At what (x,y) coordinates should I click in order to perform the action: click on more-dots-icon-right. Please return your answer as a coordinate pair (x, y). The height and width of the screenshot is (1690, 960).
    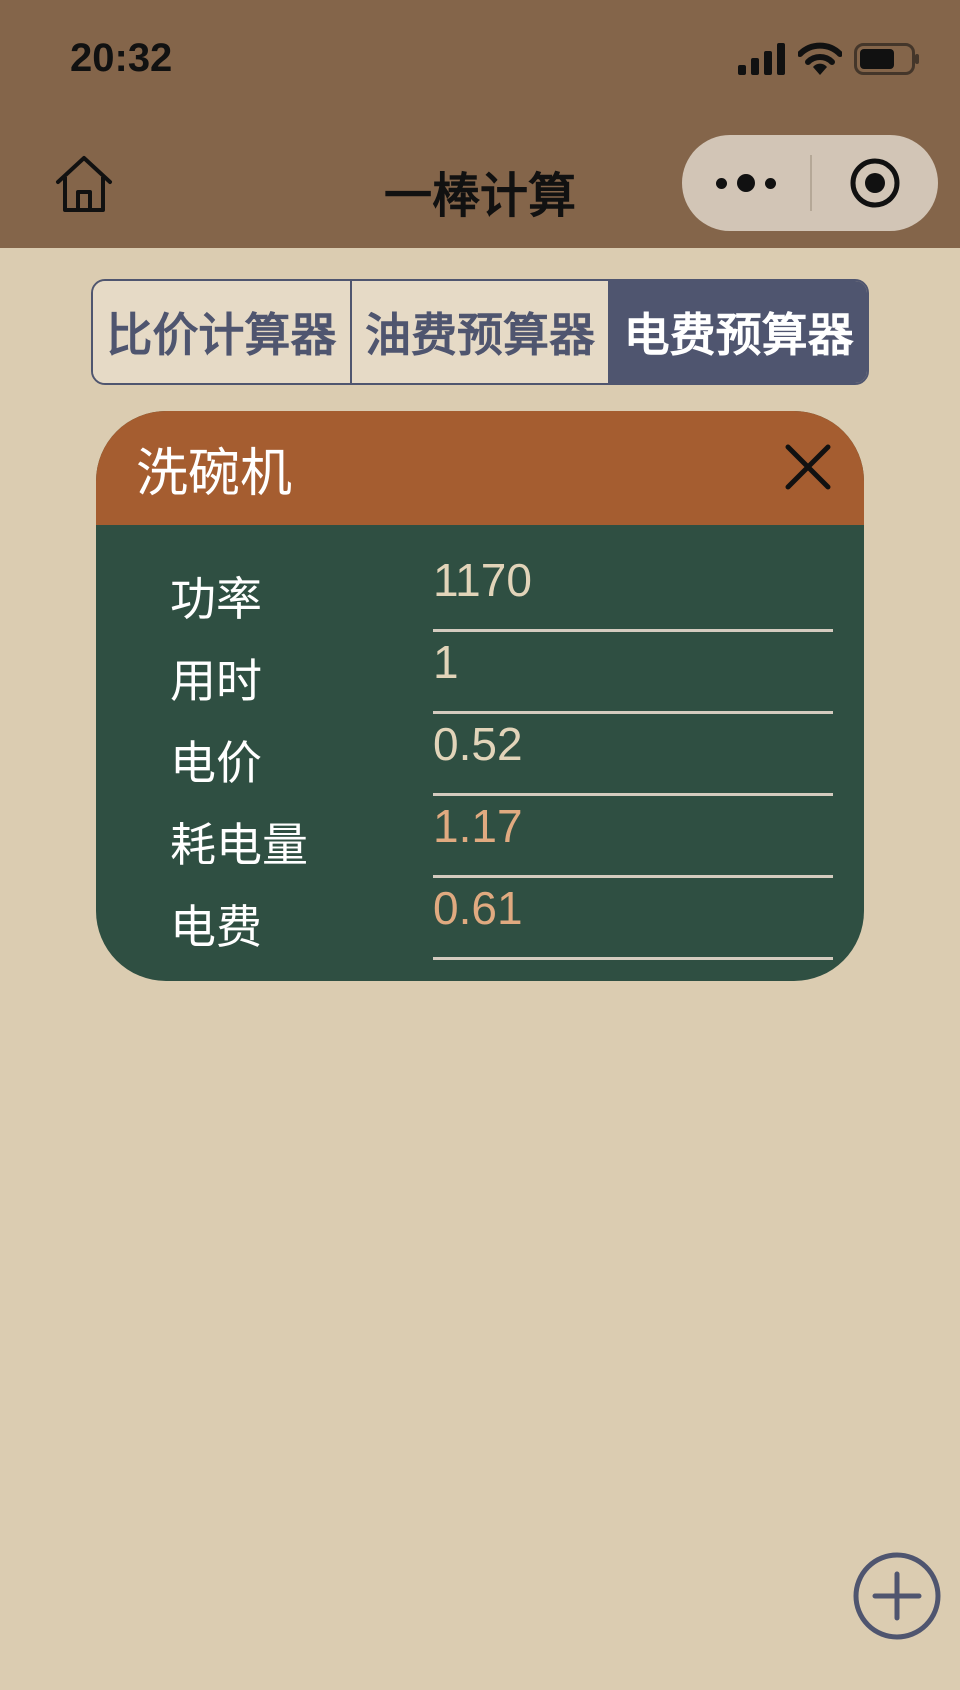
    Looking at the image, I should click on (770, 183).